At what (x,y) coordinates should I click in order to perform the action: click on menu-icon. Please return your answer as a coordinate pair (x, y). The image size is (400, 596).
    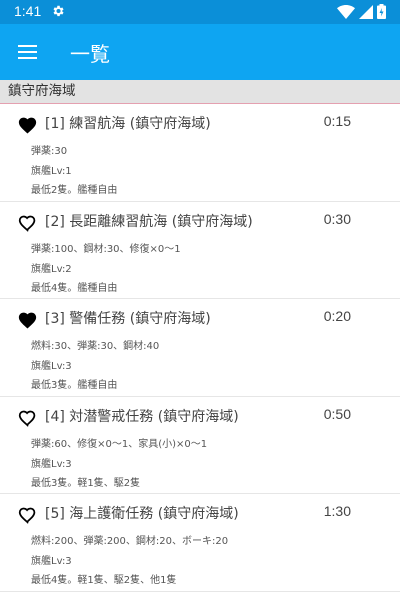
    Looking at the image, I should click on (28, 52).